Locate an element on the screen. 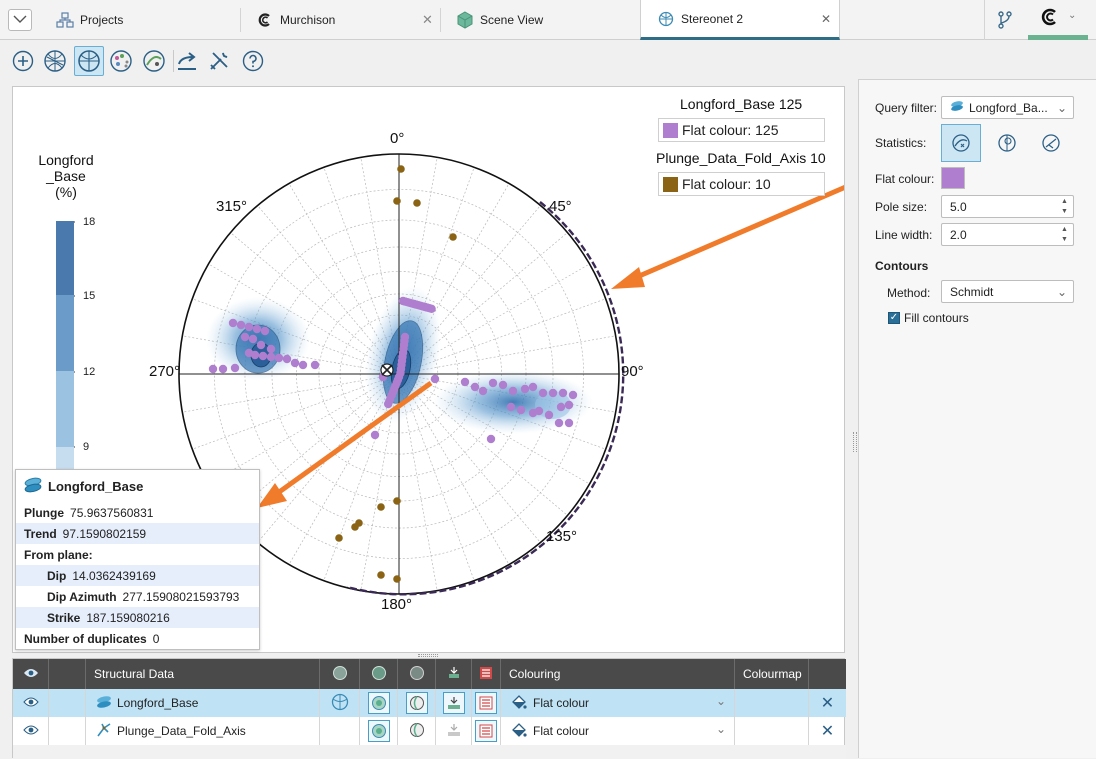  planes-column-header is located at coordinates (417, 674).